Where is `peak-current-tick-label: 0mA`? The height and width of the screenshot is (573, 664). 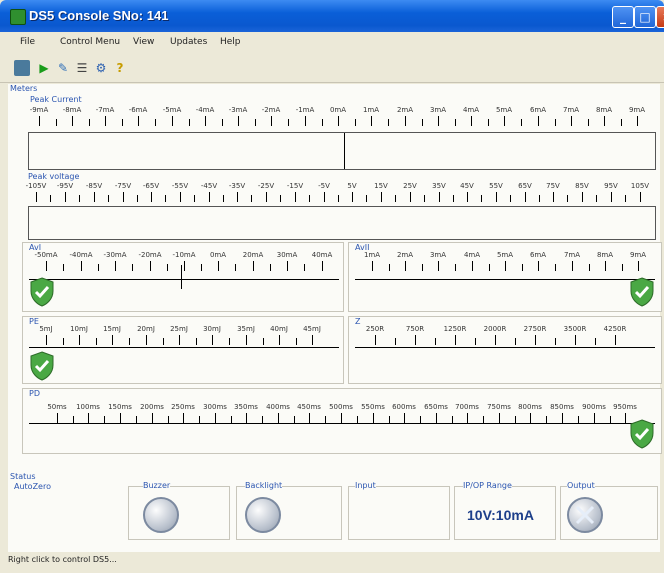
peak-current-tick-label: 0mA is located at coordinates (338, 110).